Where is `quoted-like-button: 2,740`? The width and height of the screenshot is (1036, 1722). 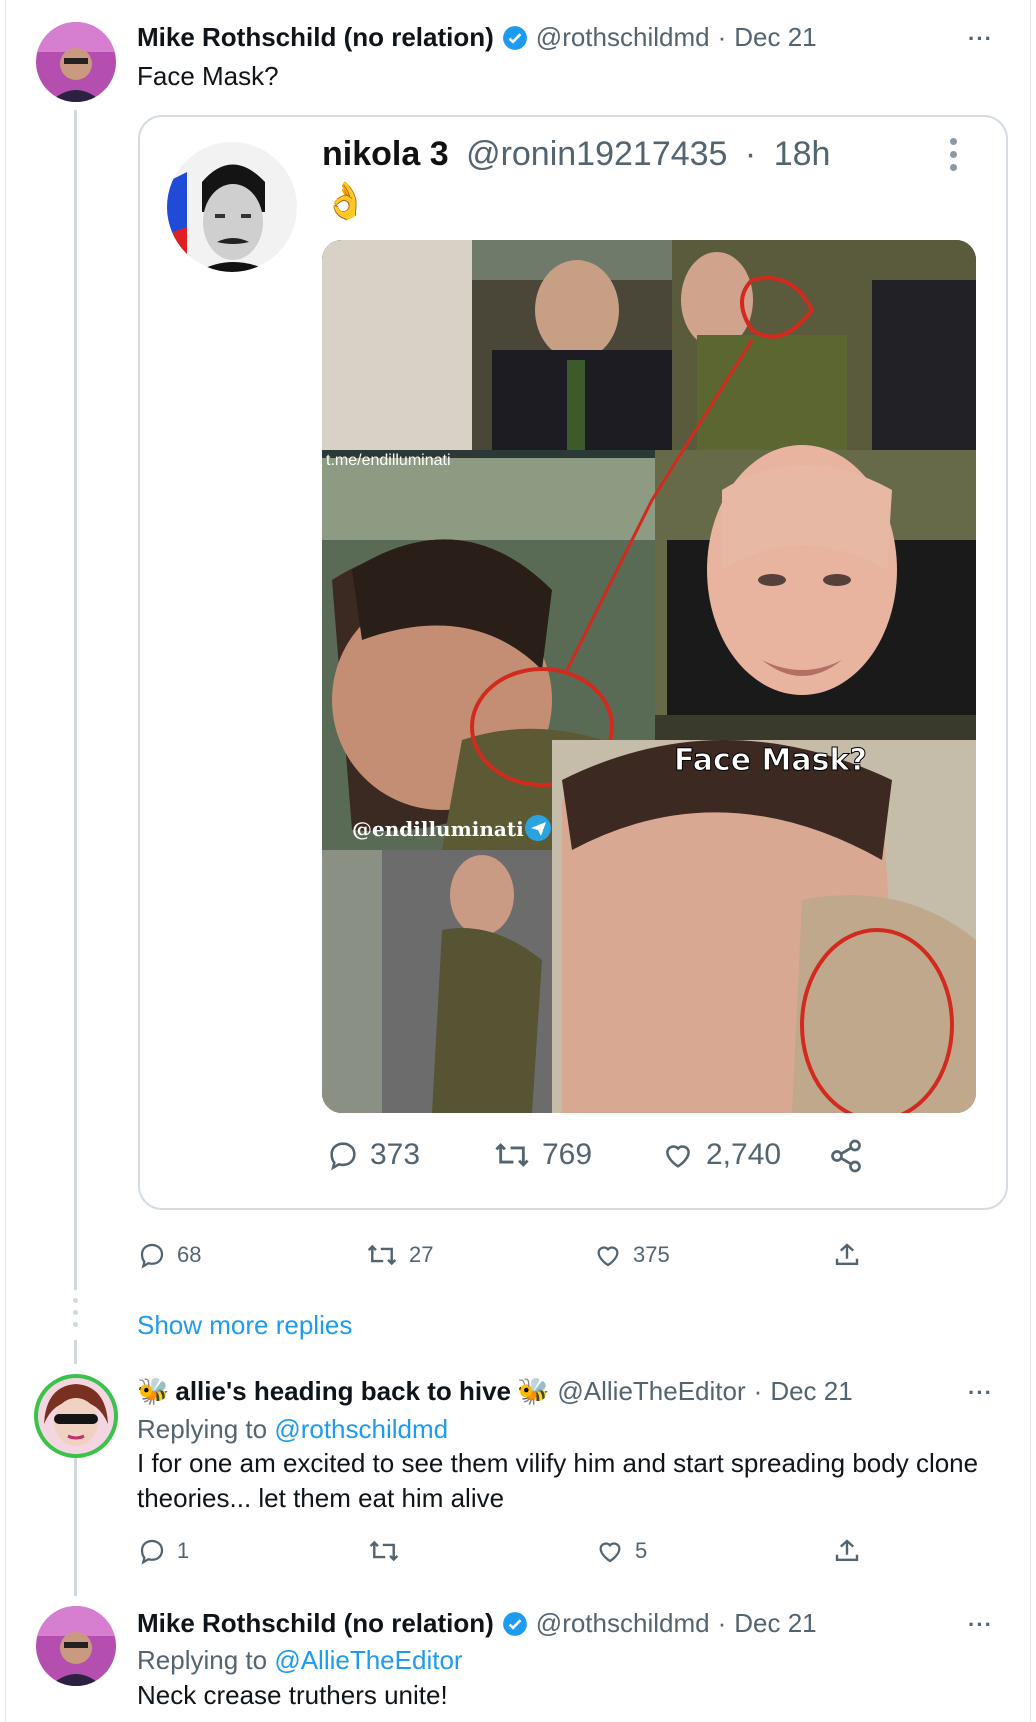
quoted-like-button: 2,740 is located at coordinates (720, 1155).